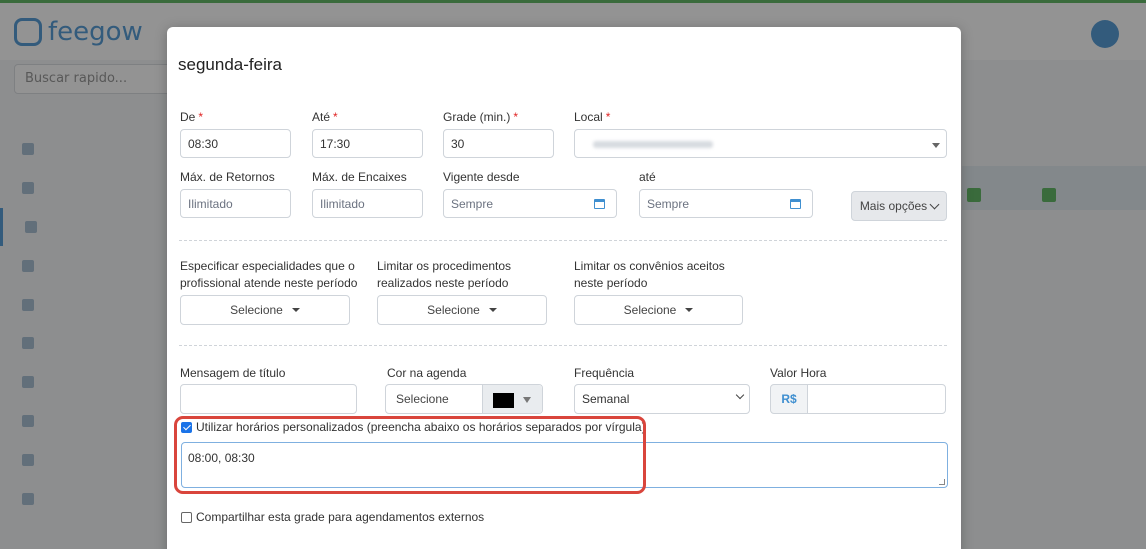 The width and height of the screenshot is (1146, 549). Describe the element at coordinates (647, 177) in the screenshot. I see `ate-date-label: até` at that location.